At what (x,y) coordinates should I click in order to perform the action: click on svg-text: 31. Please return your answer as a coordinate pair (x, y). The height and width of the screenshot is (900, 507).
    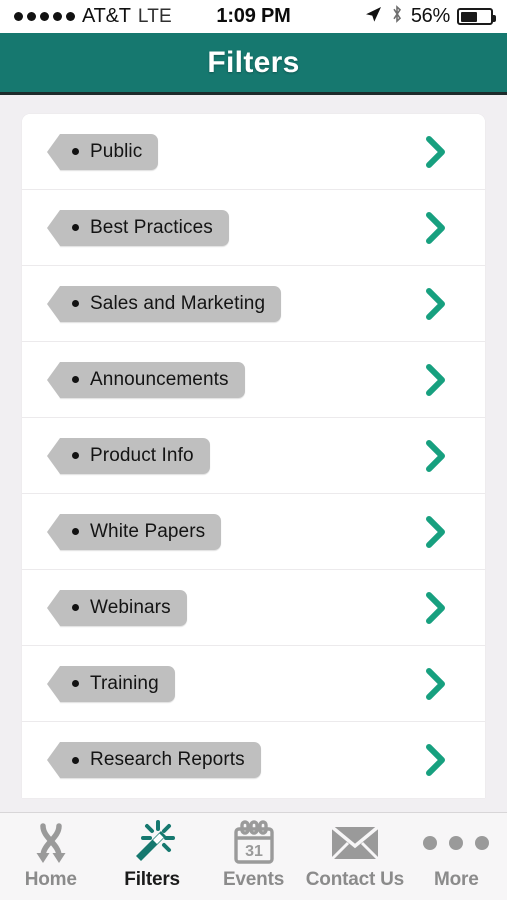
    Looking at the image, I should click on (254, 851).